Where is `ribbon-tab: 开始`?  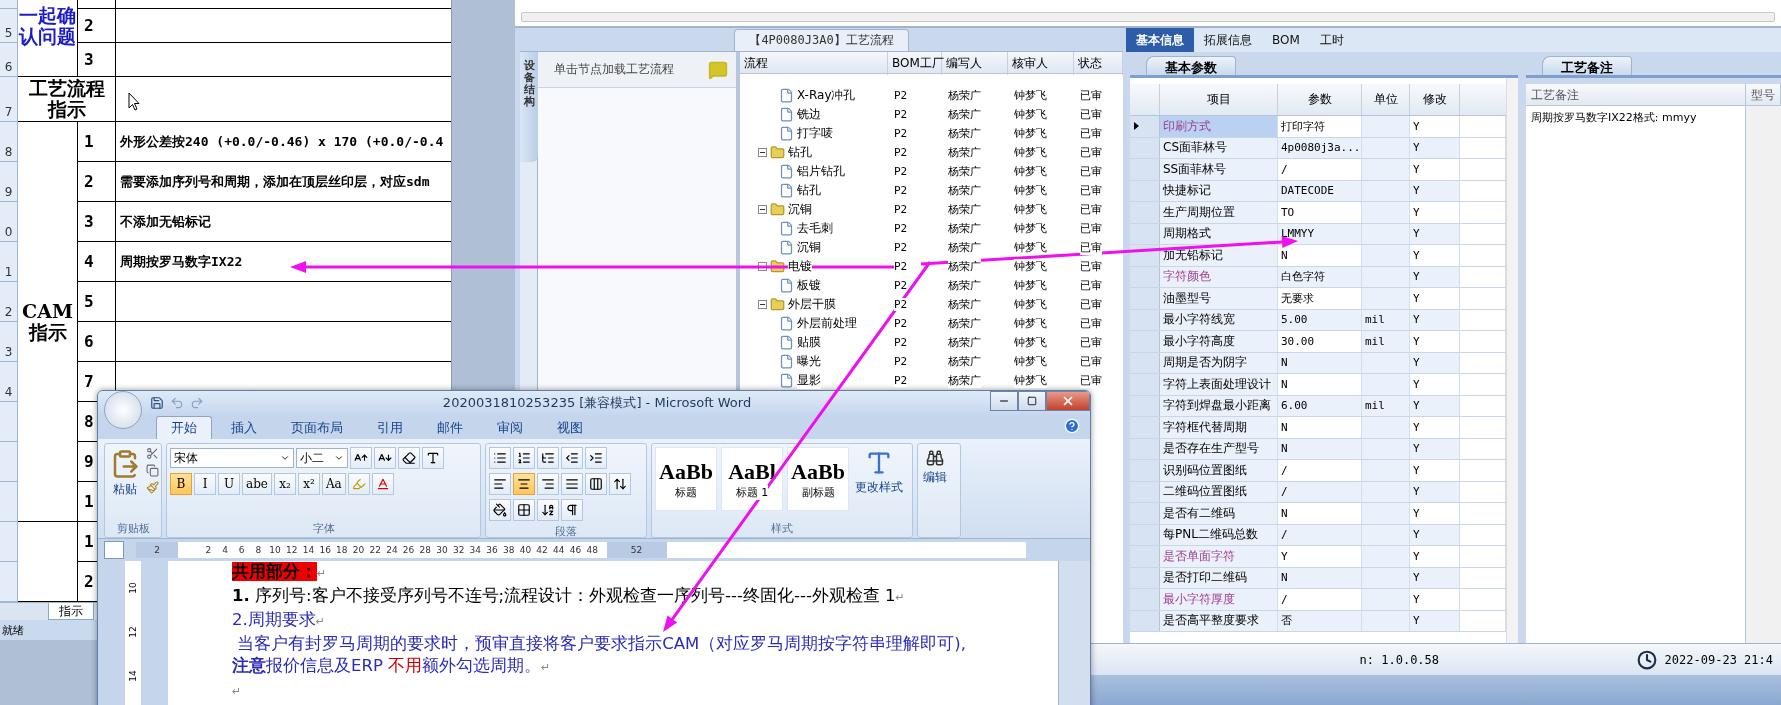
ribbon-tab: 开始 is located at coordinates (184, 427).